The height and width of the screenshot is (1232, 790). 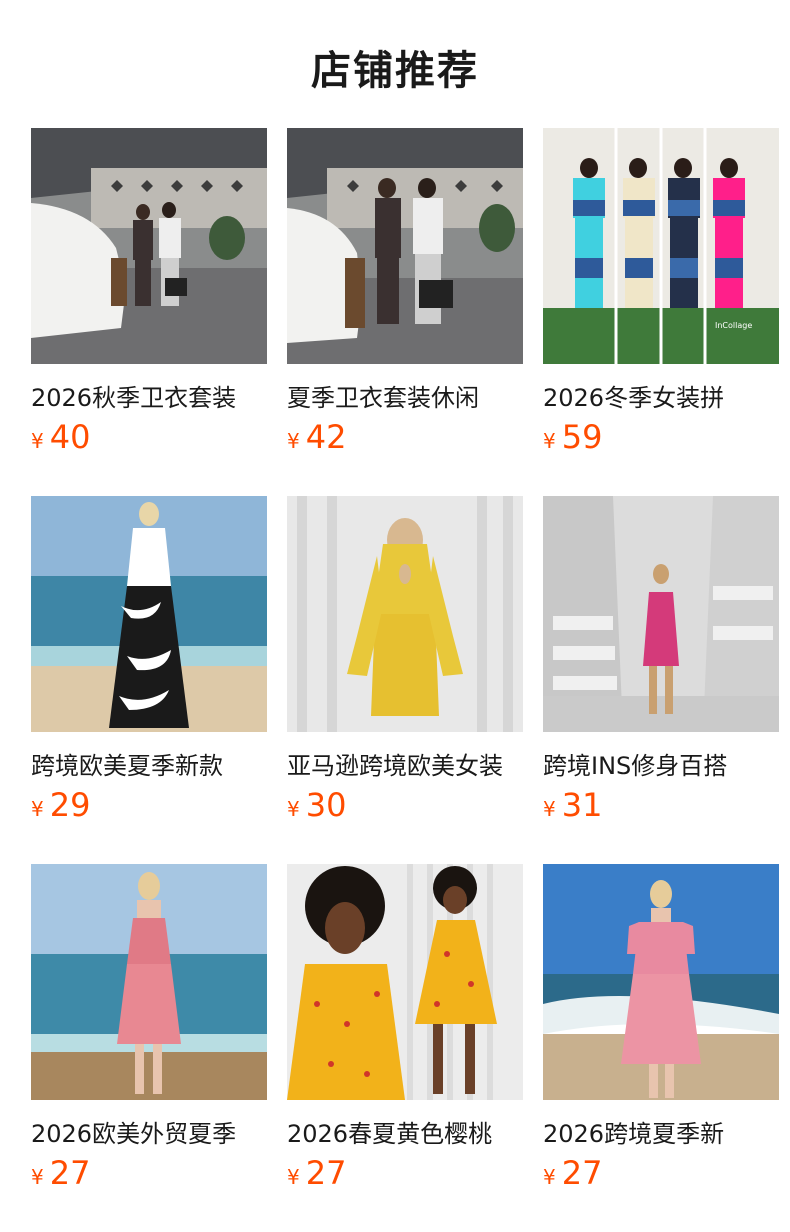 I want to click on product-card: 夏季卫衣套装休闲 ¥42, so click(x=405, y=293).